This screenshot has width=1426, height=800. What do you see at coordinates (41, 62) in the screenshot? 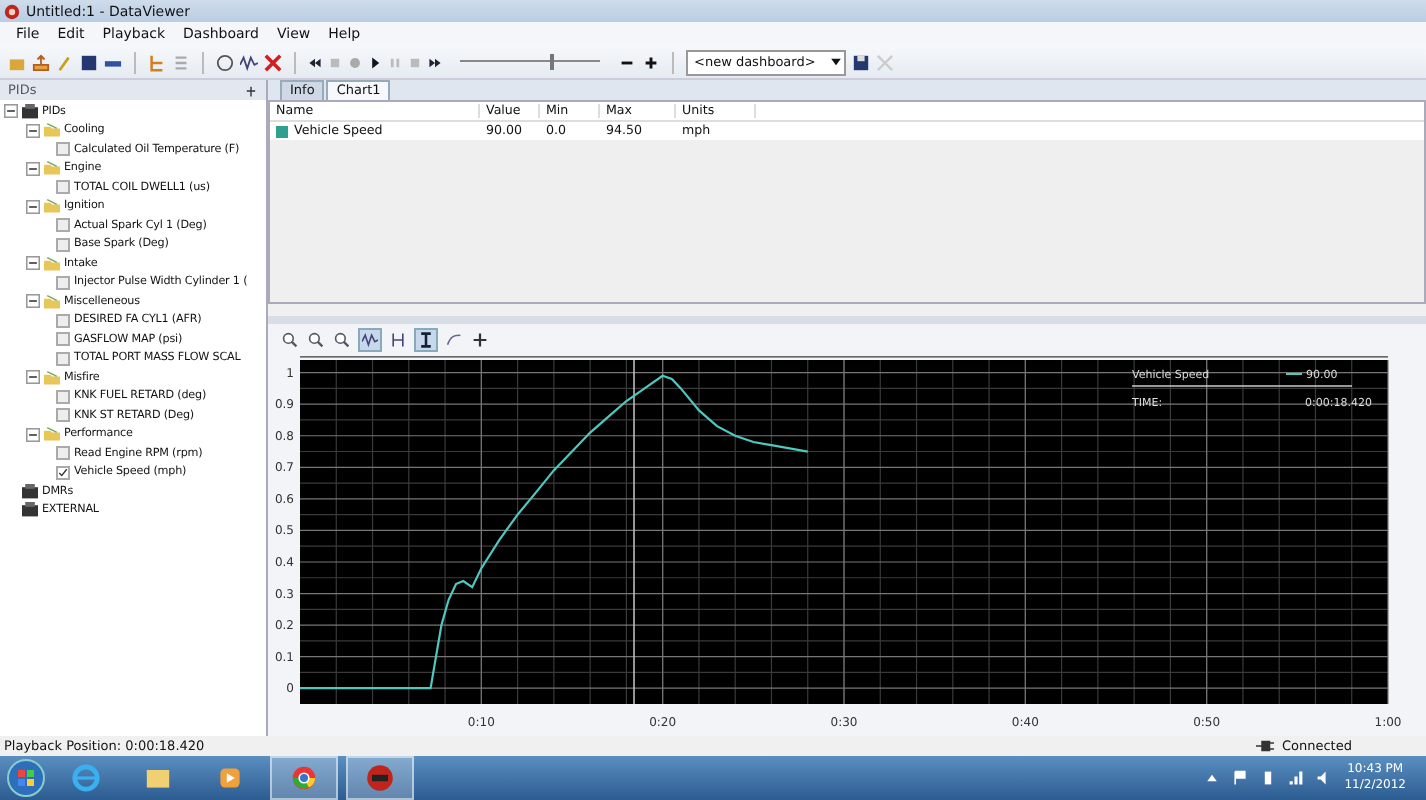
I see `export-icon` at bounding box center [41, 62].